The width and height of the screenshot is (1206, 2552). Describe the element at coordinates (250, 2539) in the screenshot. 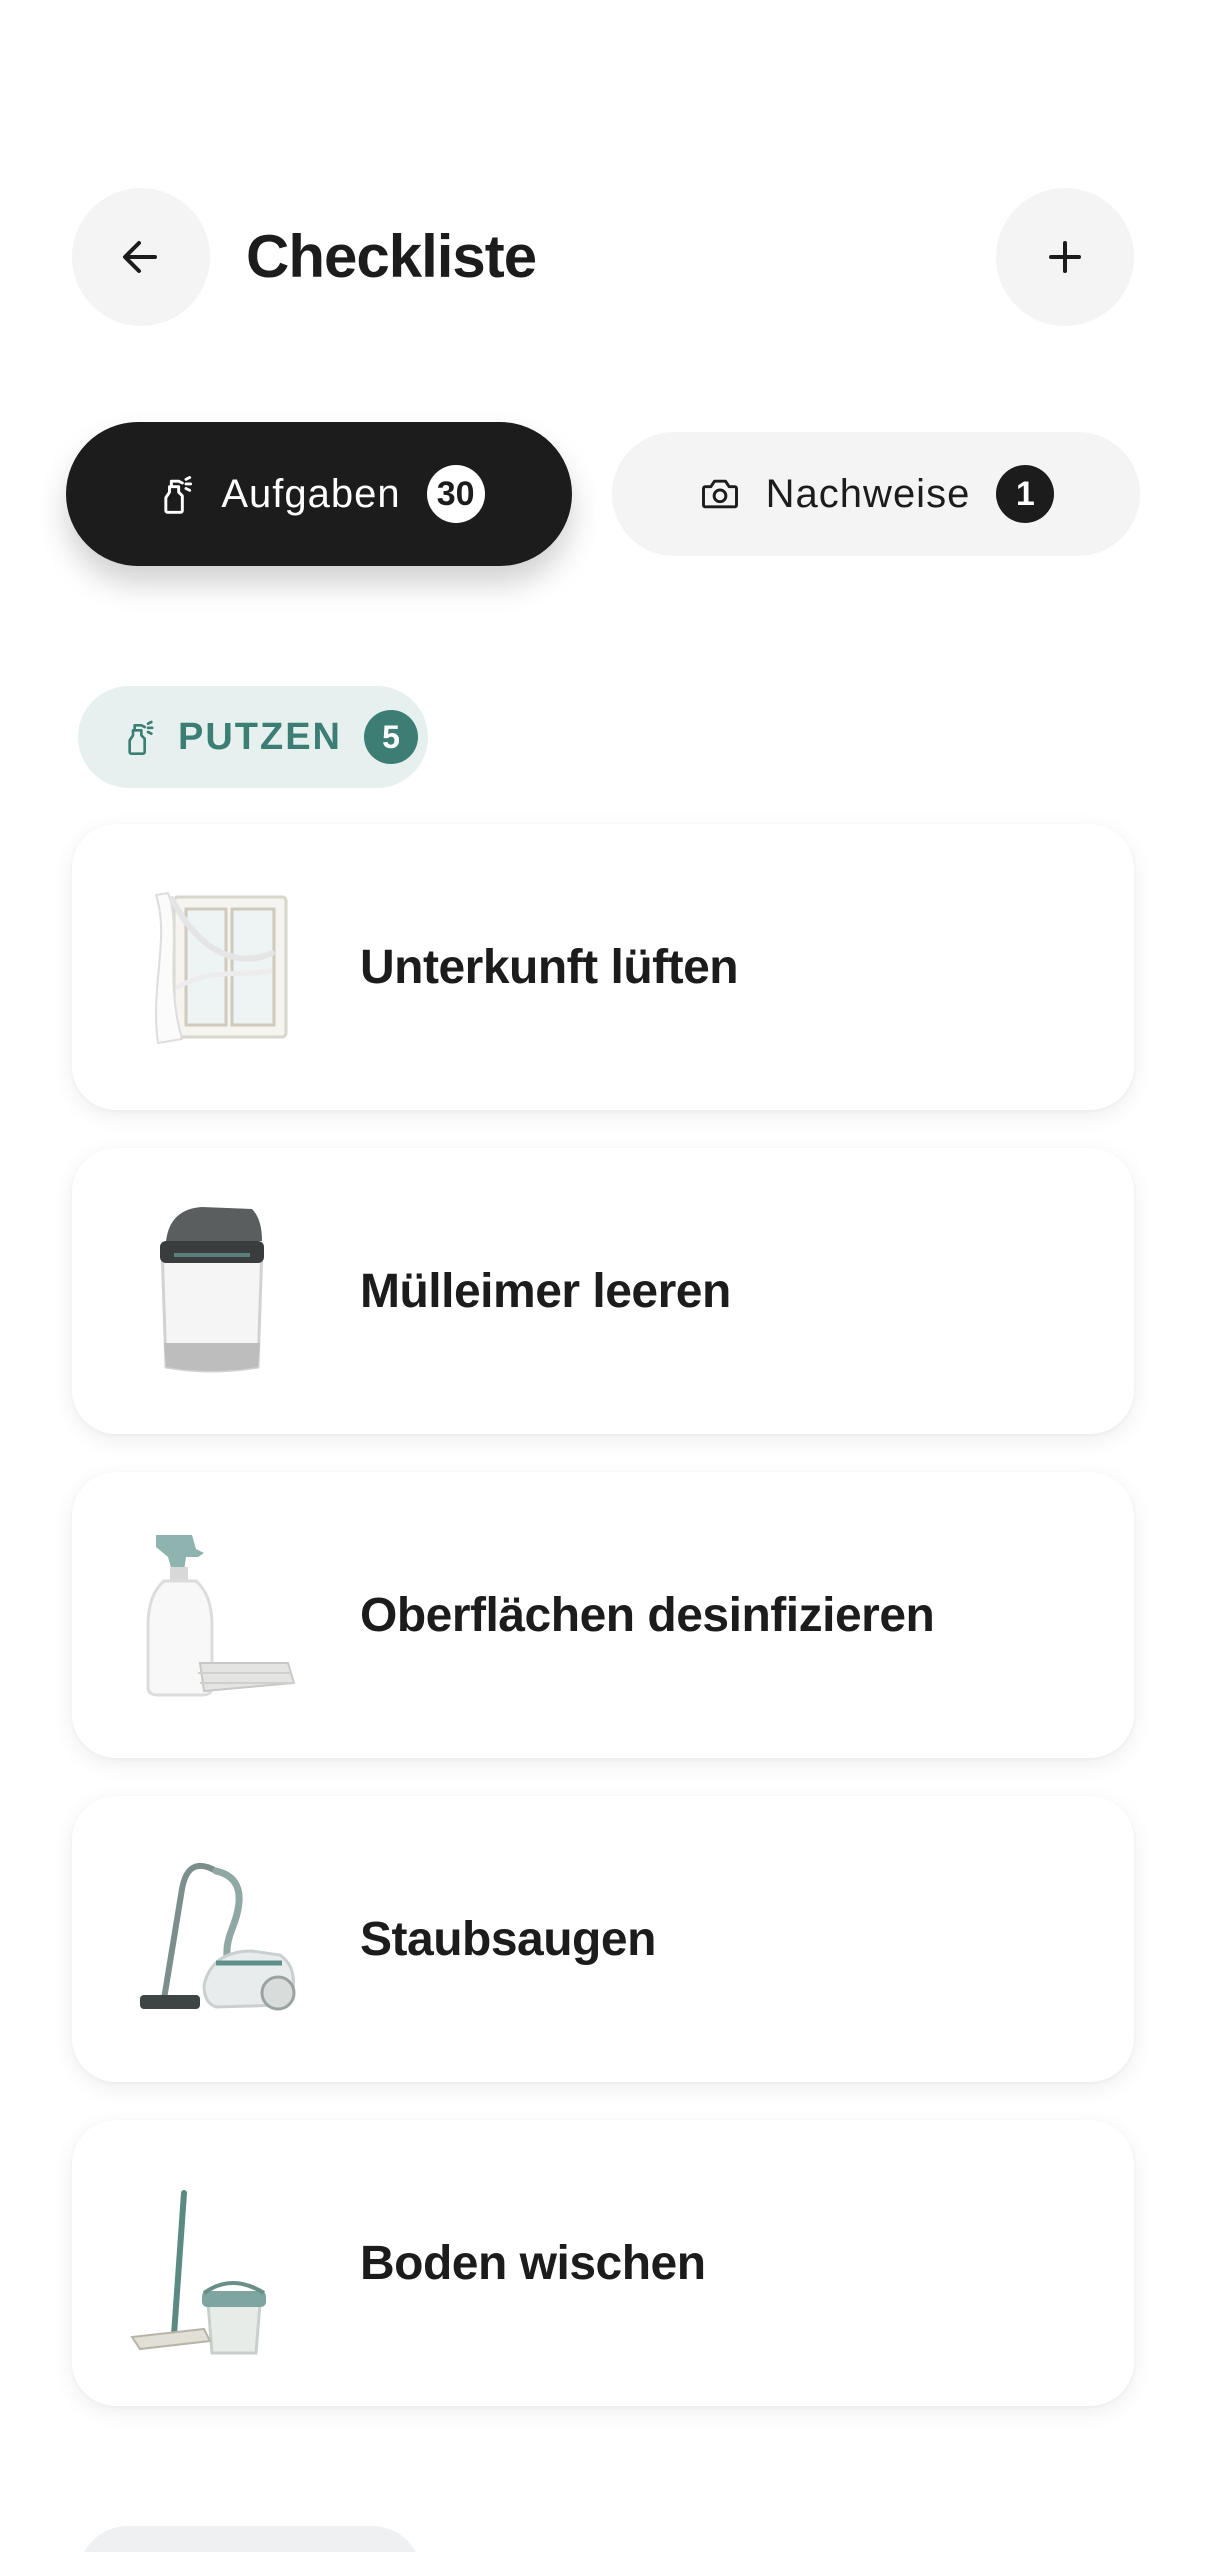

I see `category-chip-next` at that location.